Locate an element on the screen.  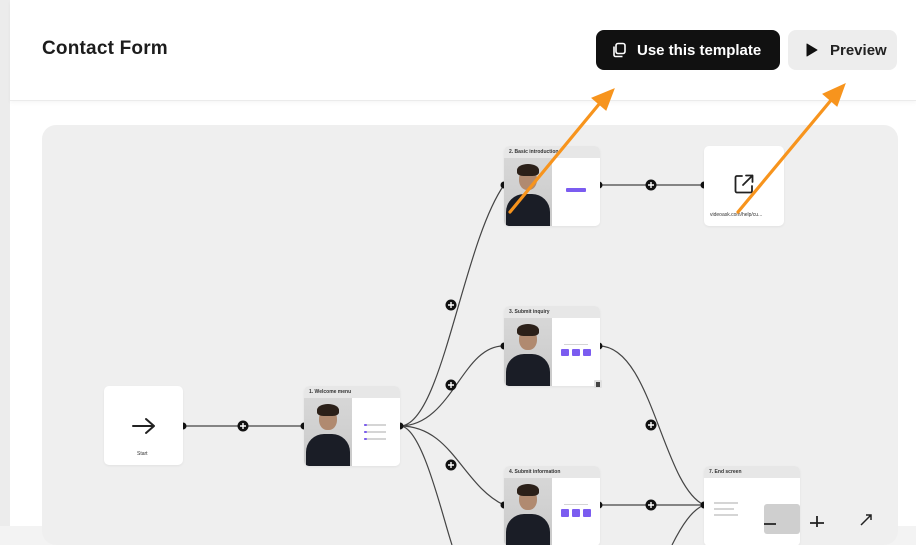
start-node: Start is located at coordinates (143, 425).